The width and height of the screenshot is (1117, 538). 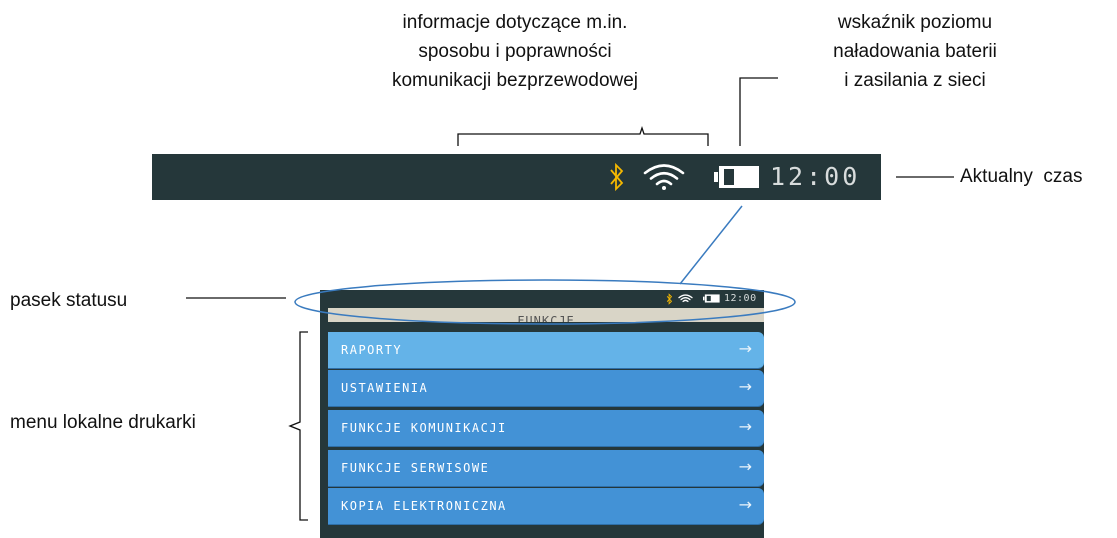 What do you see at coordinates (711, 245) in the screenshot?
I see `magnifier-connector` at bounding box center [711, 245].